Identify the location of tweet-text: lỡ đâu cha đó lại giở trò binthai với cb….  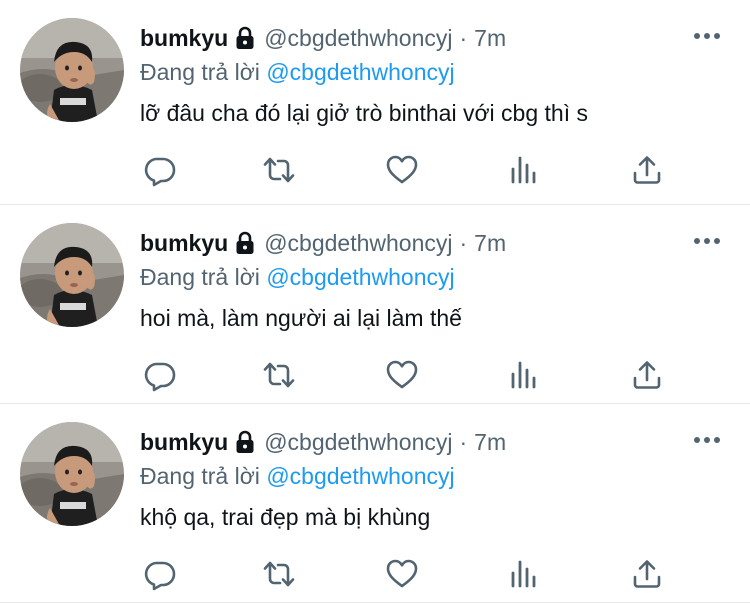
(364, 113).